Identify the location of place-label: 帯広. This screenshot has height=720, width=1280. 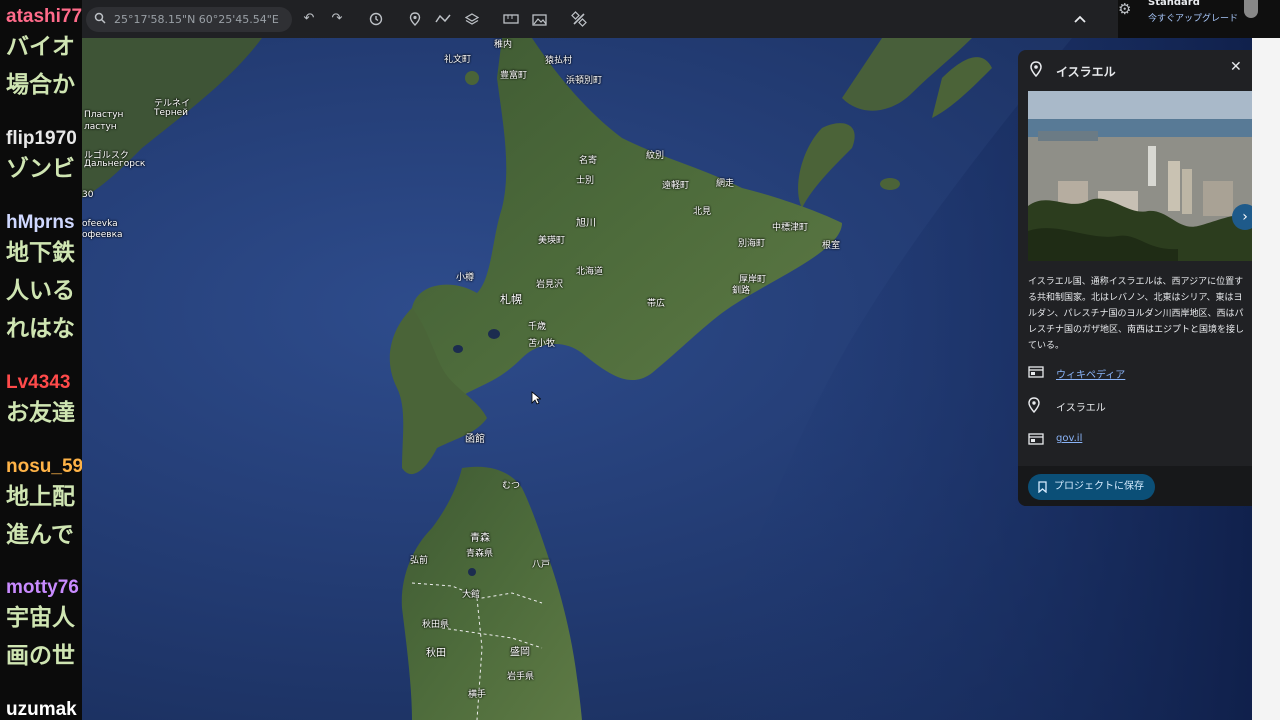
(656, 304).